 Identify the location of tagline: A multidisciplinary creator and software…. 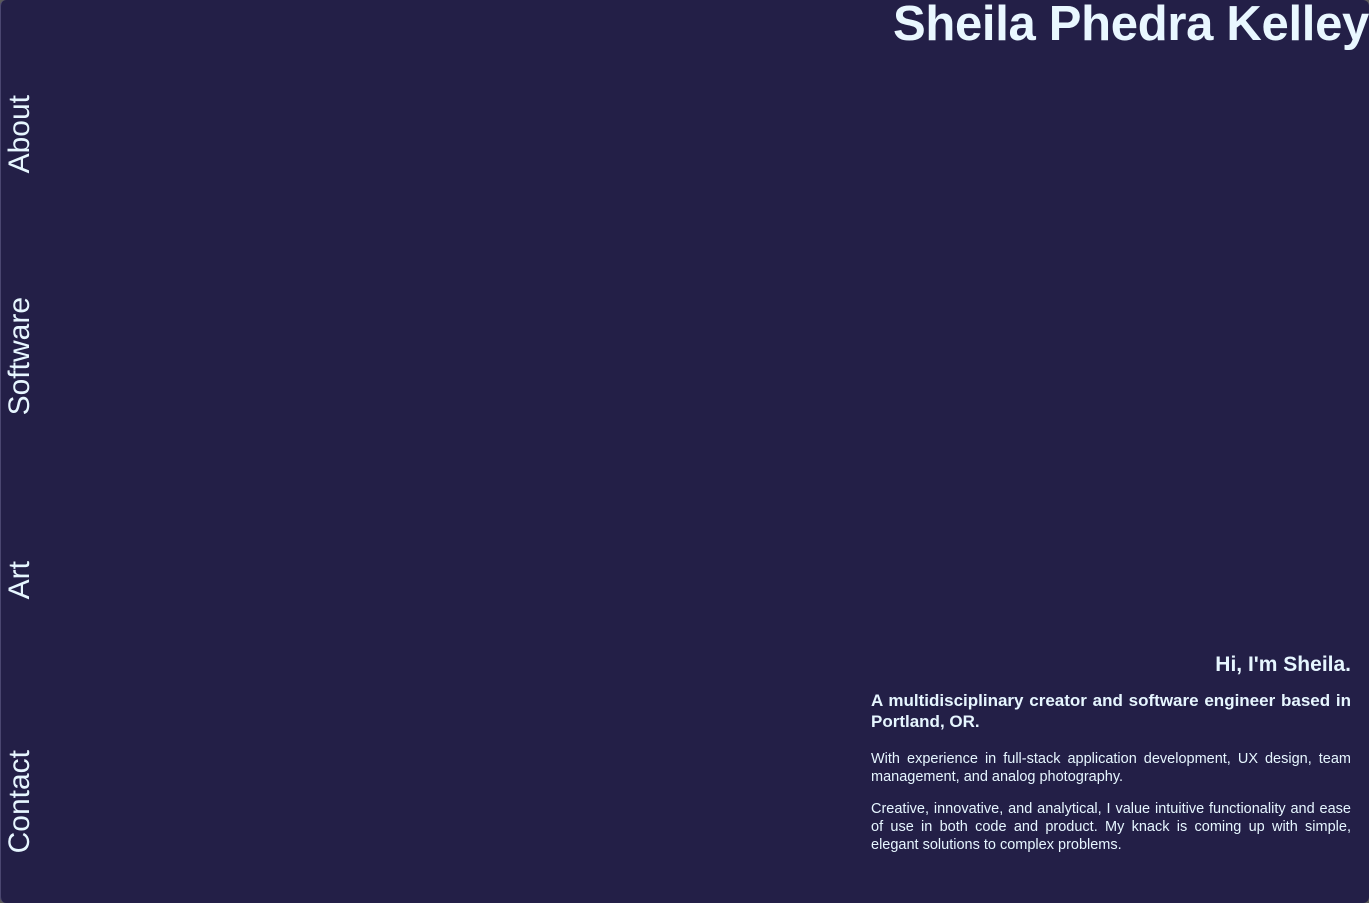
(1111, 711).